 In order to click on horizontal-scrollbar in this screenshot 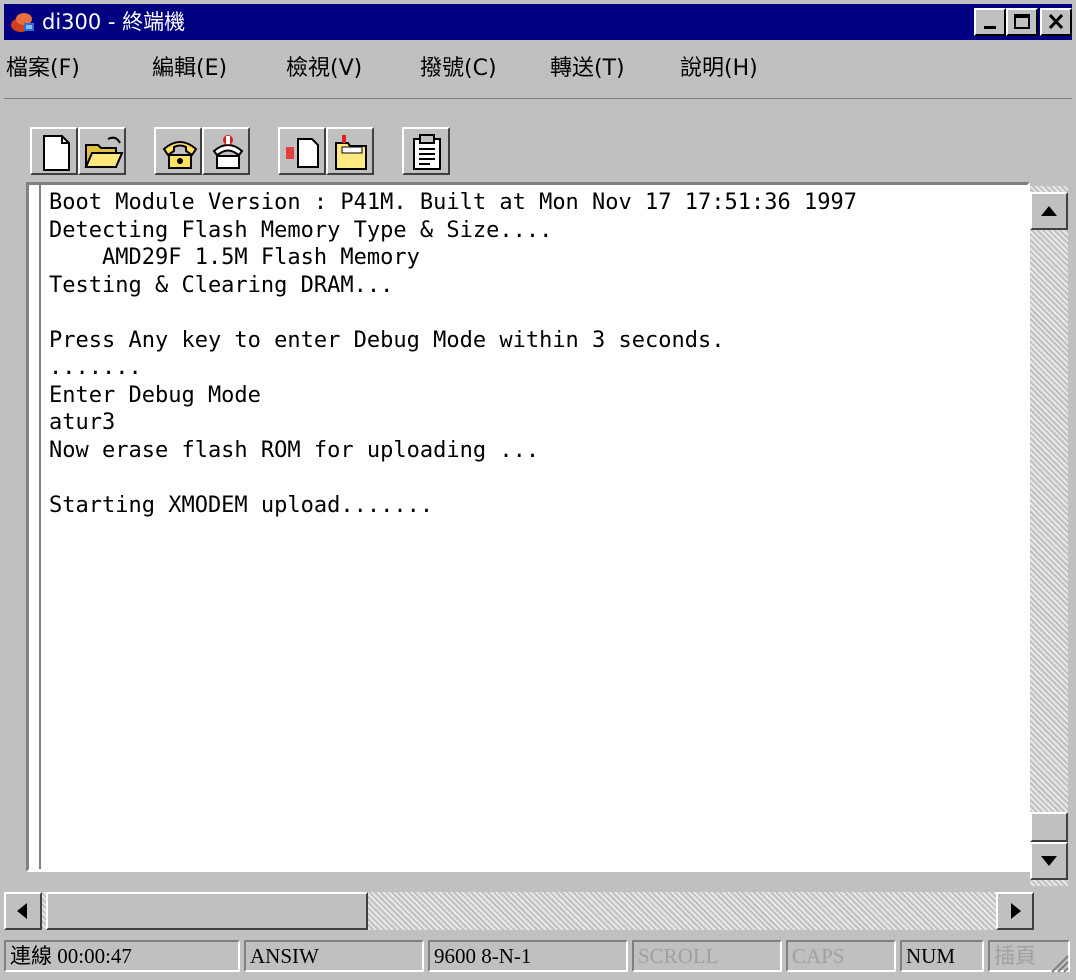, I will do `click(519, 911)`.